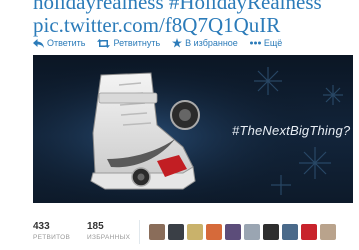 This screenshot has width=359, height=250. Describe the element at coordinates (177, 43) in the screenshot. I see `star-icon` at that location.